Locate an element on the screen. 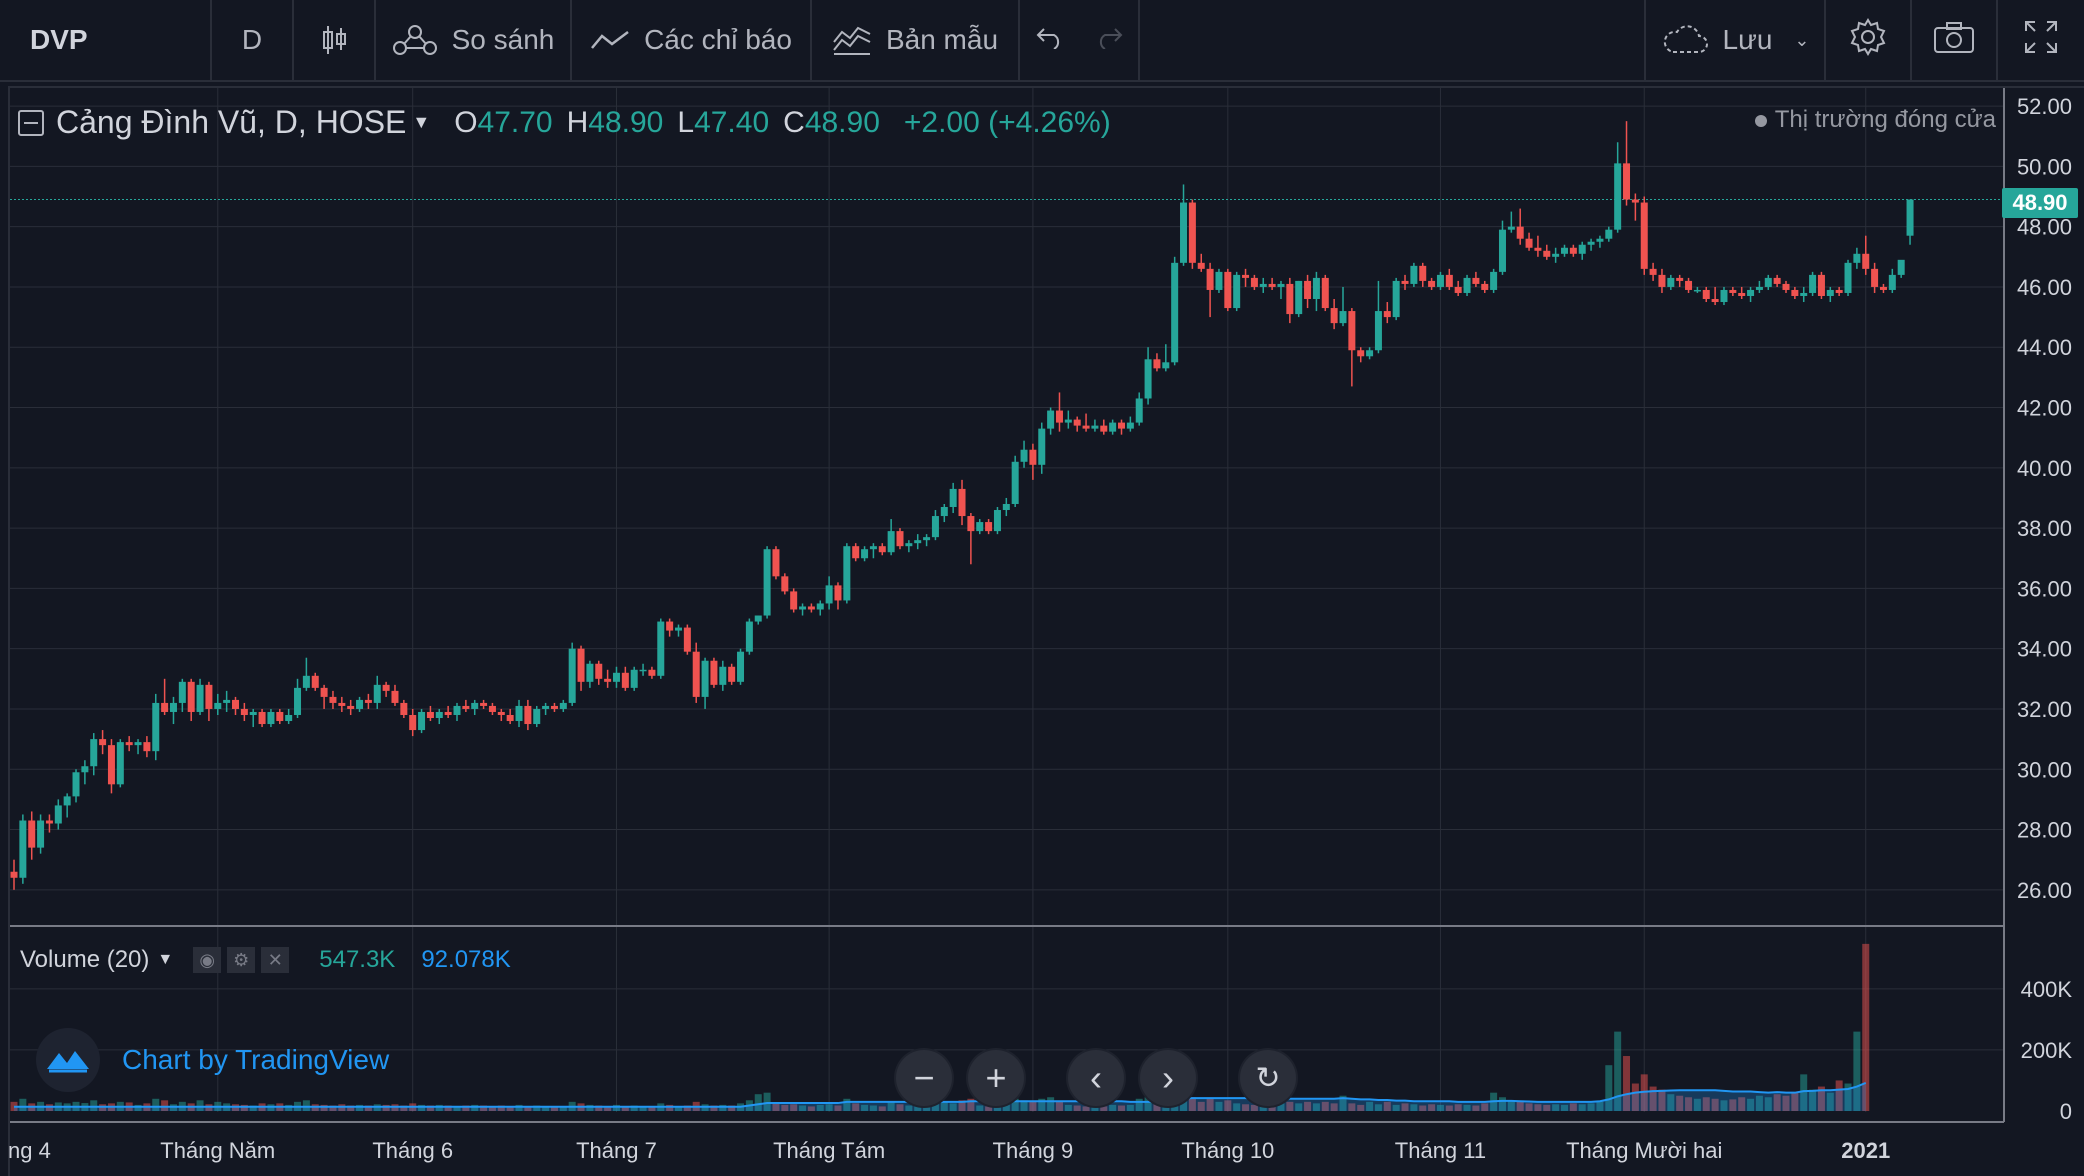 The image size is (2084, 1176). volume-ma-value: 92.078K is located at coordinates (466, 959).